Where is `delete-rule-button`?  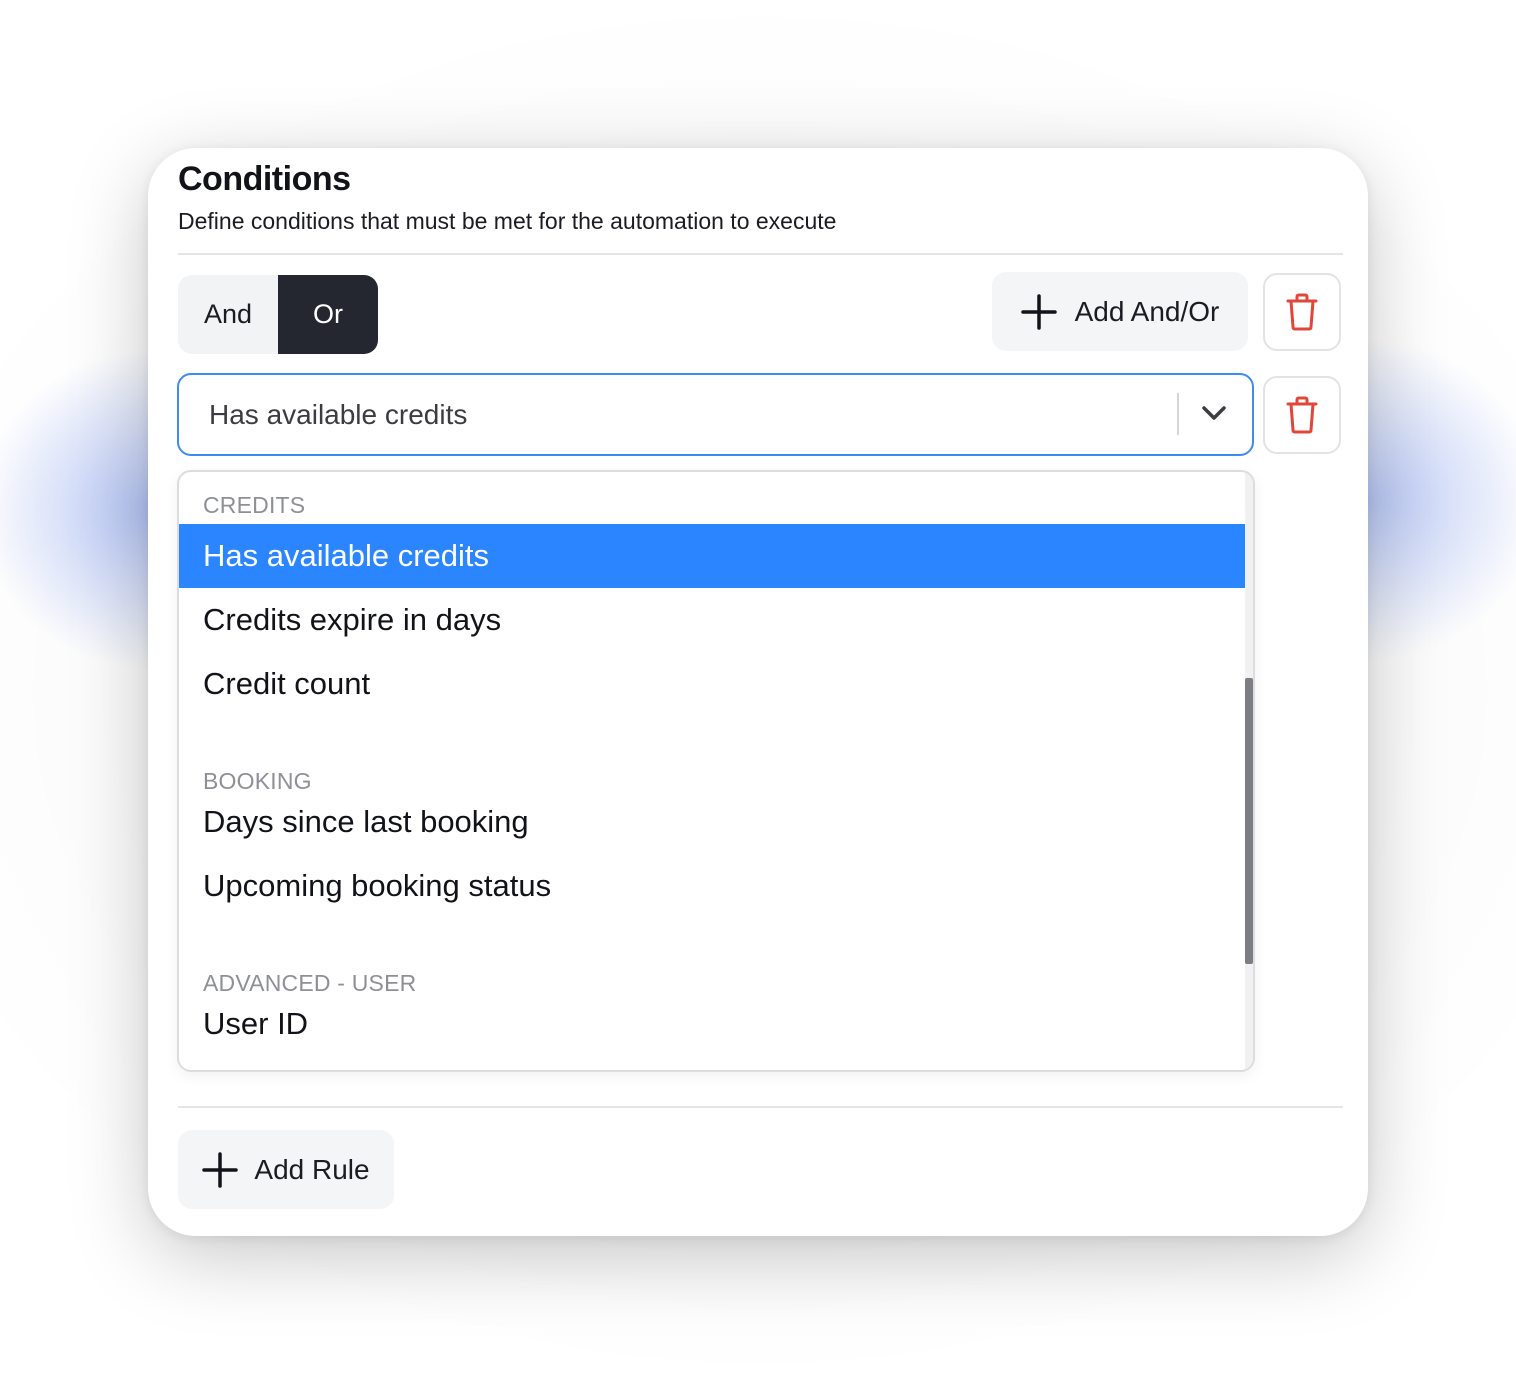 delete-rule-button is located at coordinates (1302, 415).